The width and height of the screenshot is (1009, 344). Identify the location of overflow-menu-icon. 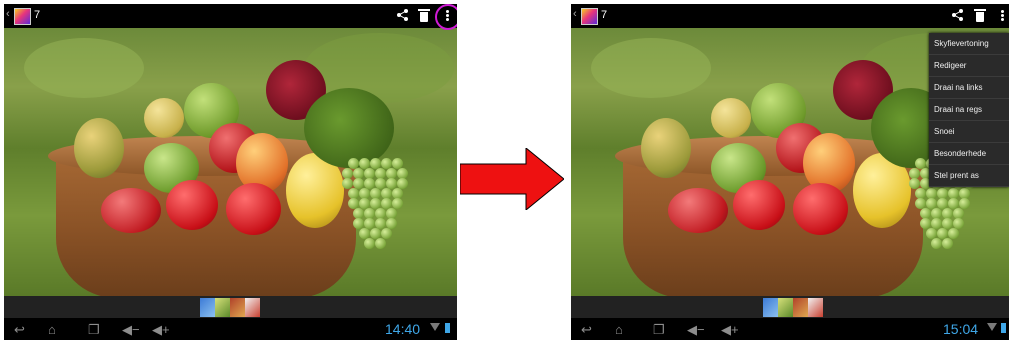
(1002, 15).